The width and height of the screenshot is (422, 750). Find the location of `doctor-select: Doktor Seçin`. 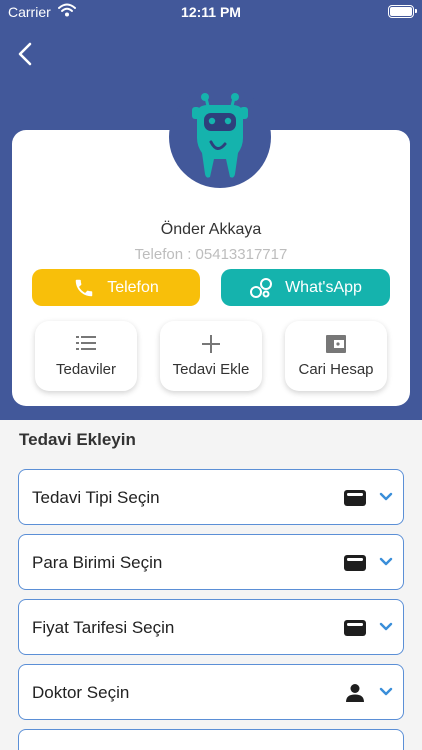

doctor-select: Doktor Seçin is located at coordinates (211, 692).